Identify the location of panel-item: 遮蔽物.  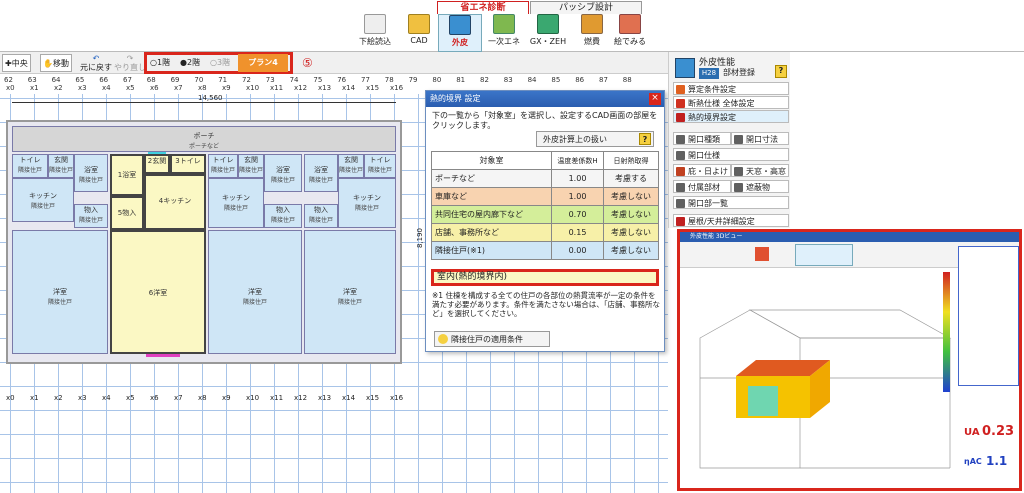
(760, 186).